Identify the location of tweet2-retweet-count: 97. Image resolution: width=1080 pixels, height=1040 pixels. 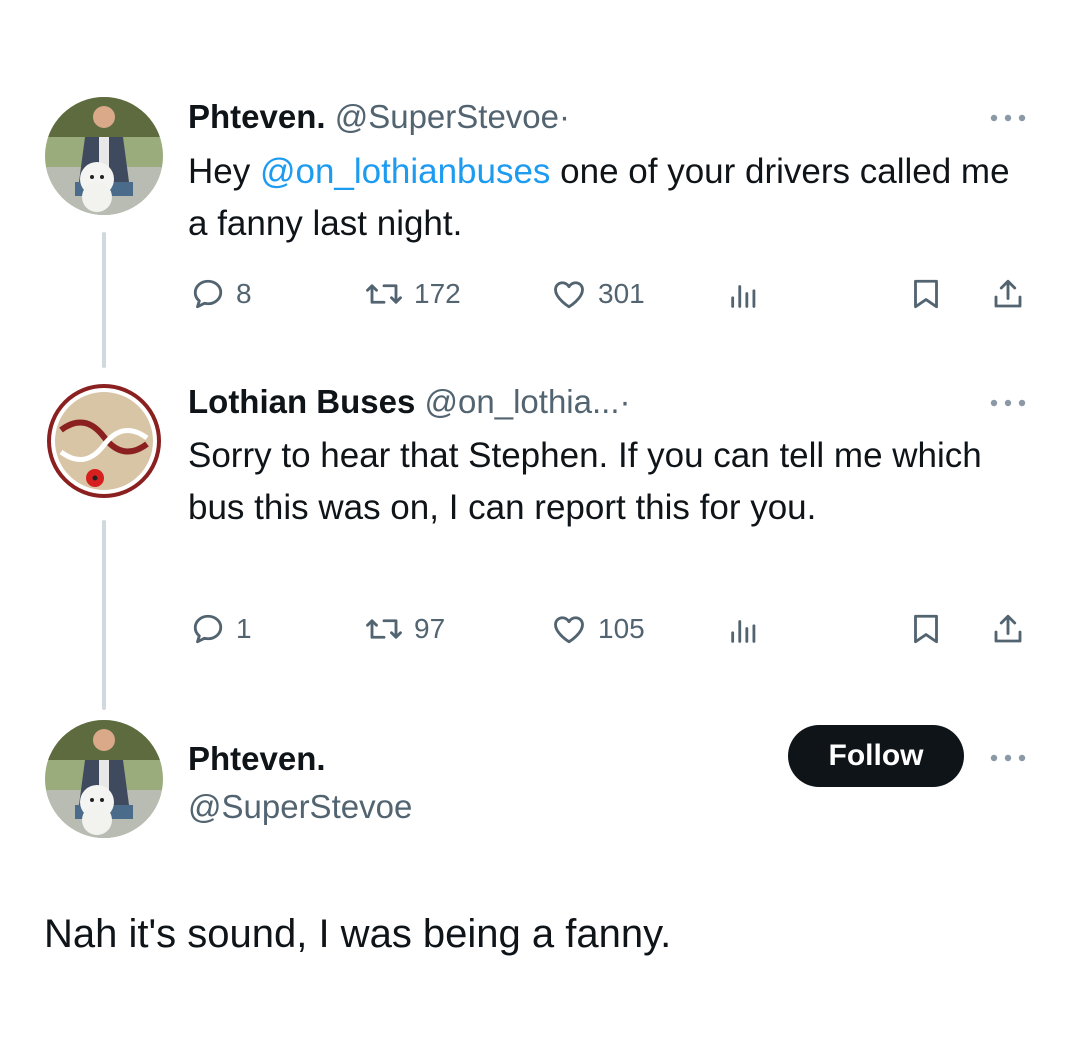
(430, 628).